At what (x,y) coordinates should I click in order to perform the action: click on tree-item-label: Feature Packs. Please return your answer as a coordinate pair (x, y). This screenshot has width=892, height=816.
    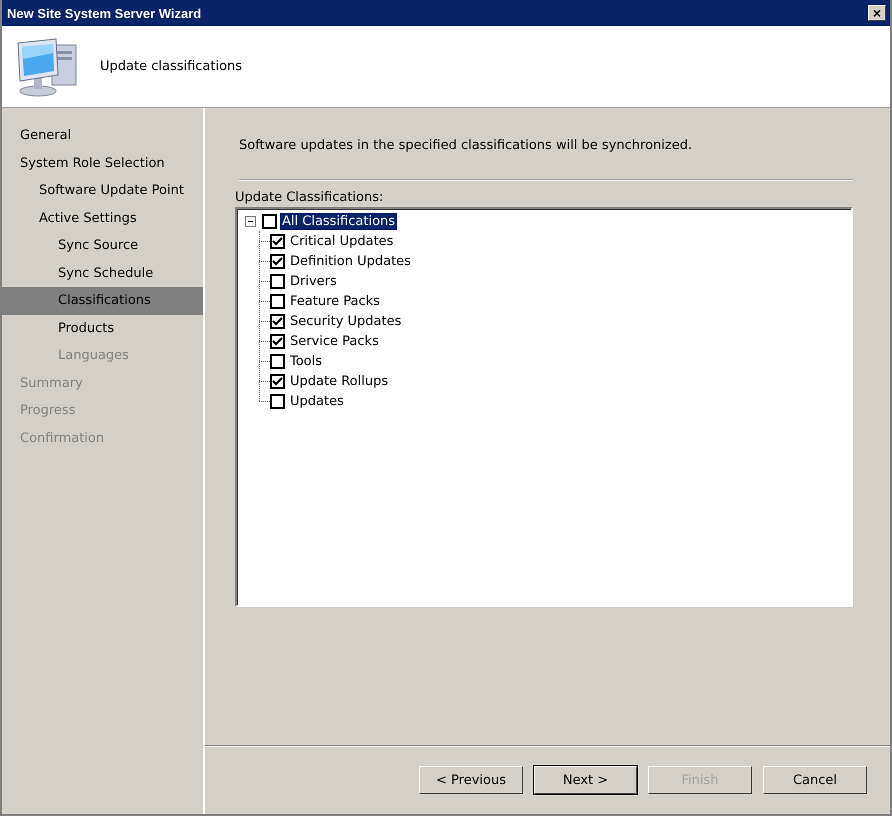
    Looking at the image, I should click on (335, 301).